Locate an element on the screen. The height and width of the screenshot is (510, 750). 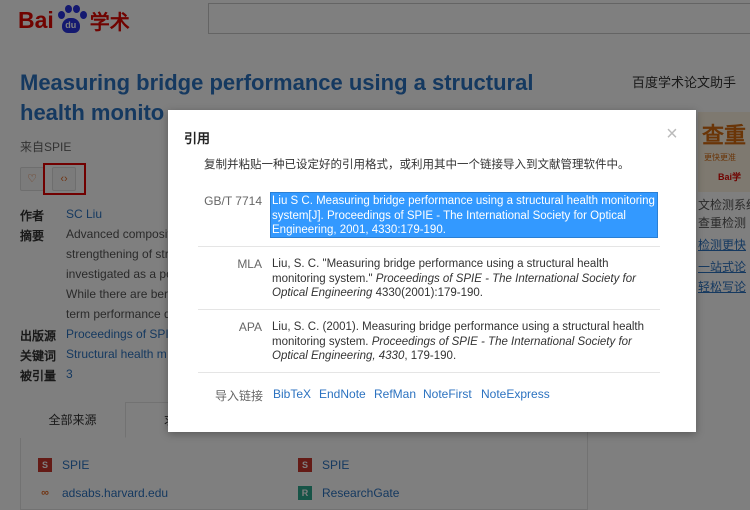
citation-style-label: GB/T 7714 is located at coordinates (233, 201).